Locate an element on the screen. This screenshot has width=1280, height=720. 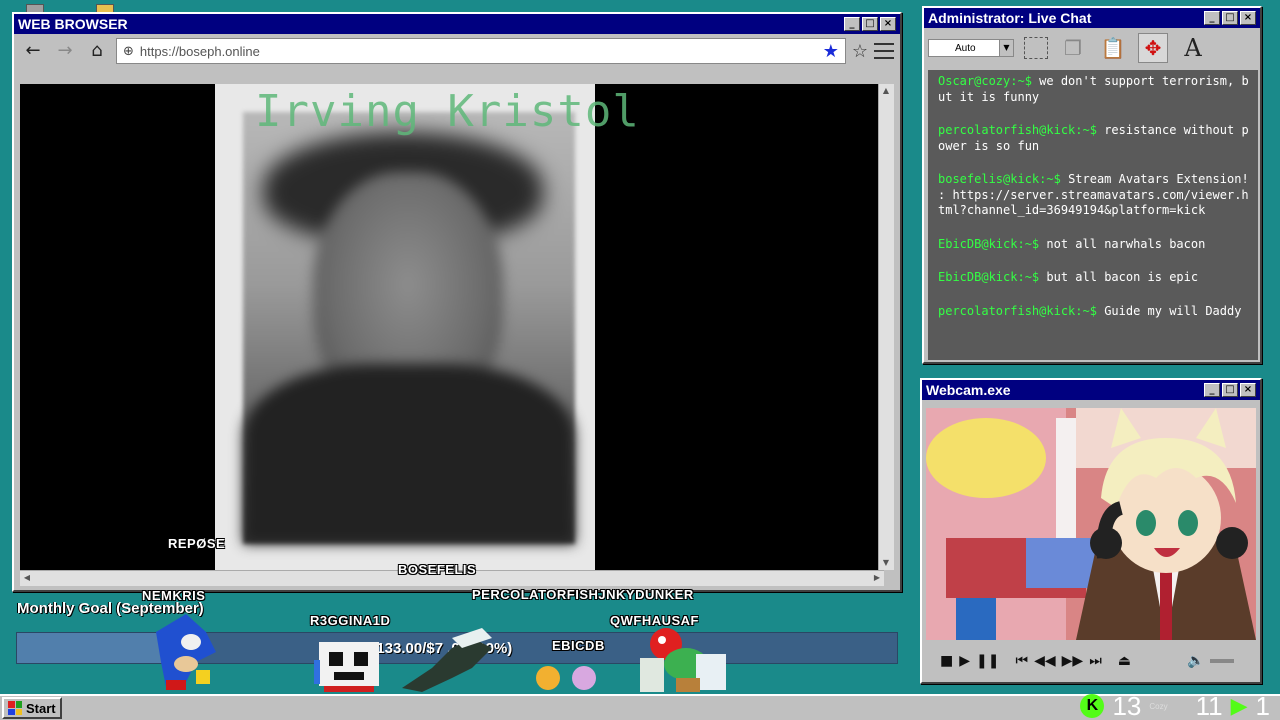
play-icon: ▶ is located at coordinates (964, 661).